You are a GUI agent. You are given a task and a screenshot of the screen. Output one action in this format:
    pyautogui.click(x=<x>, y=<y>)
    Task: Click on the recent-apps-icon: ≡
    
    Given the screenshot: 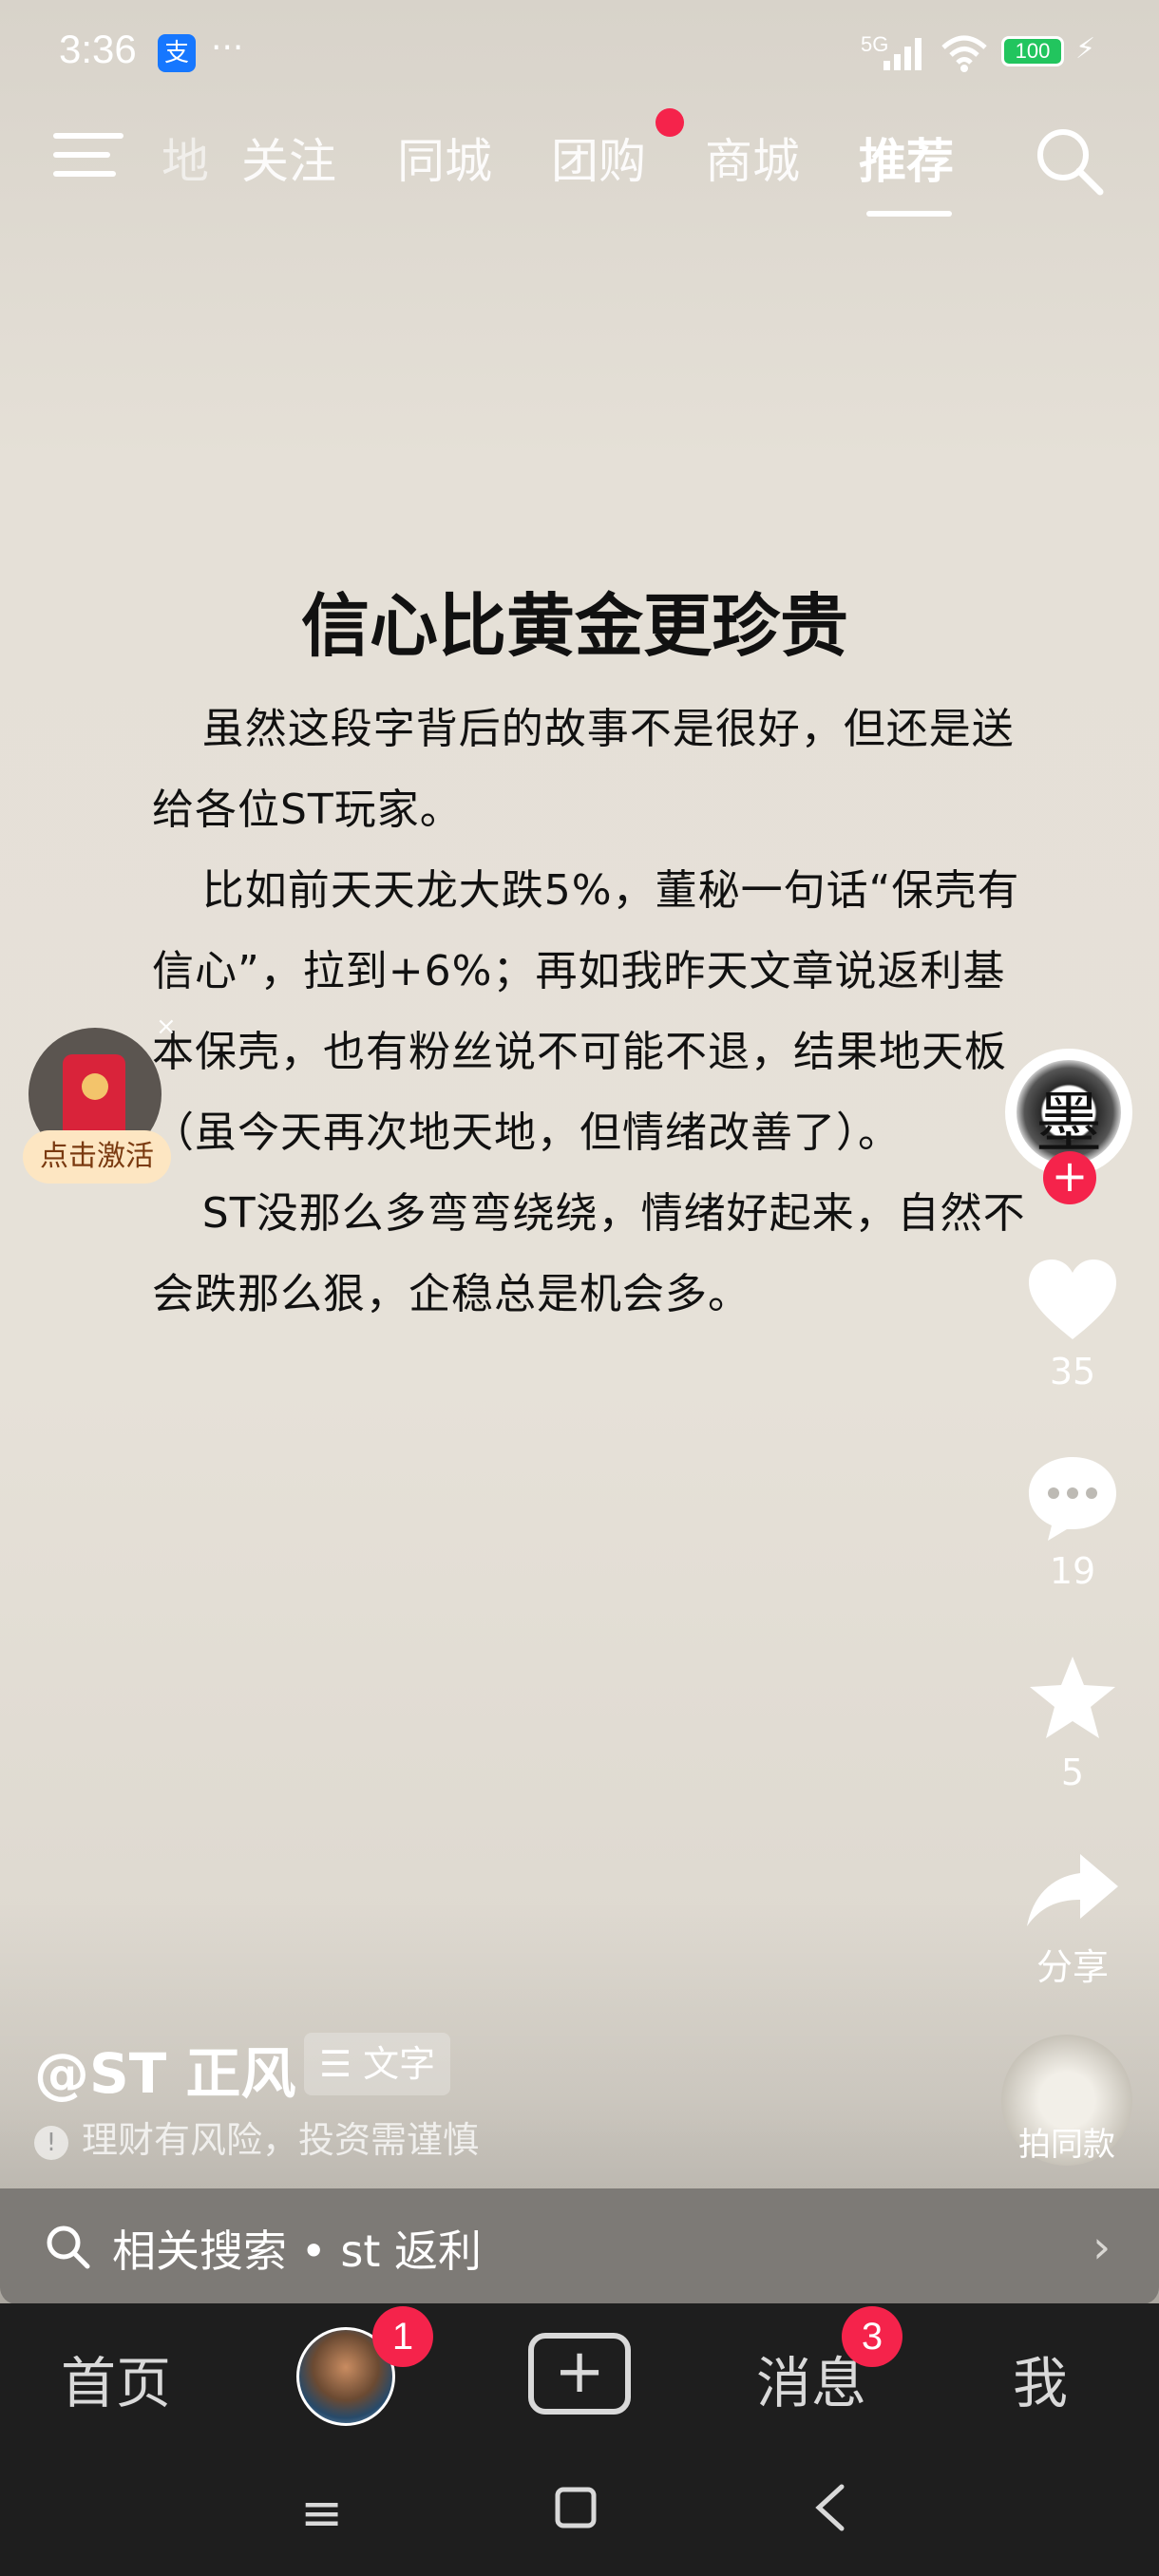 What is the action you would take?
    pyautogui.click(x=321, y=2513)
    